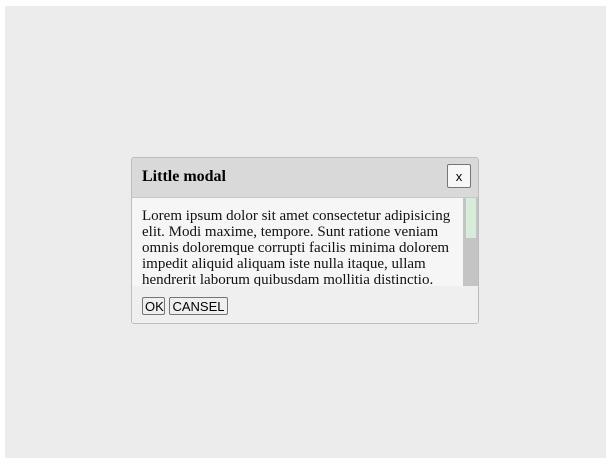 The width and height of the screenshot is (611, 464). What do you see at coordinates (459, 176) in the screenshot?
I see `close-button: x` at bounding box center [459, 176].